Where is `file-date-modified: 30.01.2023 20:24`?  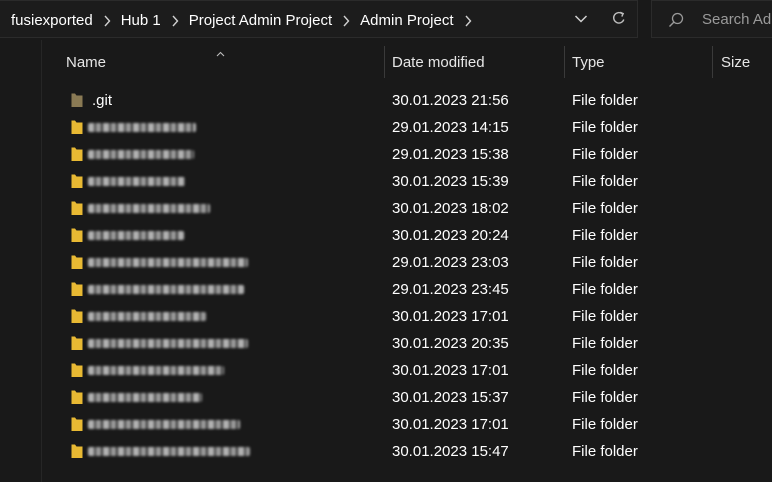 file-date-modified: 30.01.2023 20:24 is located at coordinates (450, 235).